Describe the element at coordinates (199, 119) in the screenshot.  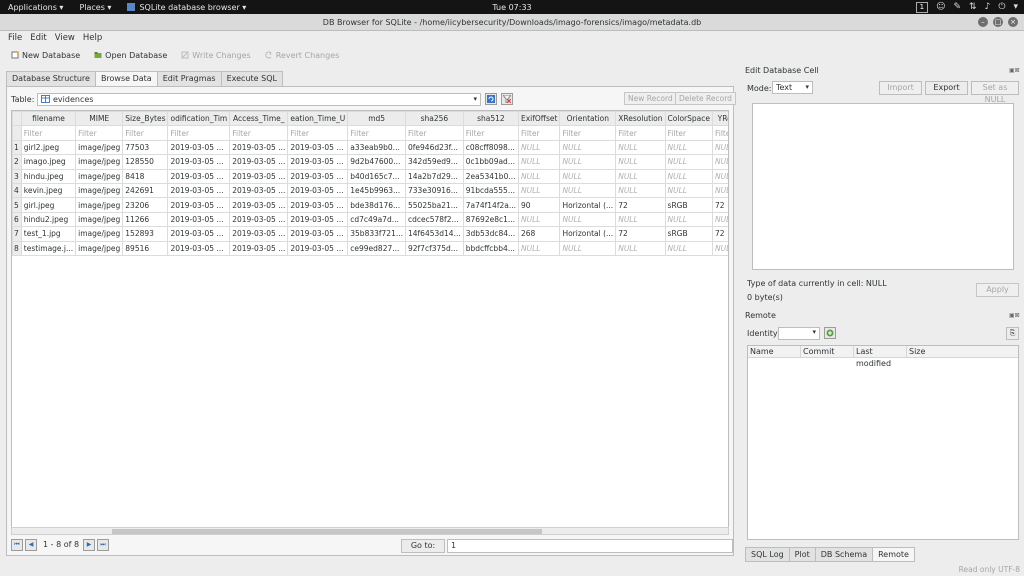
I see `column-header: odification_Tim` at that location.